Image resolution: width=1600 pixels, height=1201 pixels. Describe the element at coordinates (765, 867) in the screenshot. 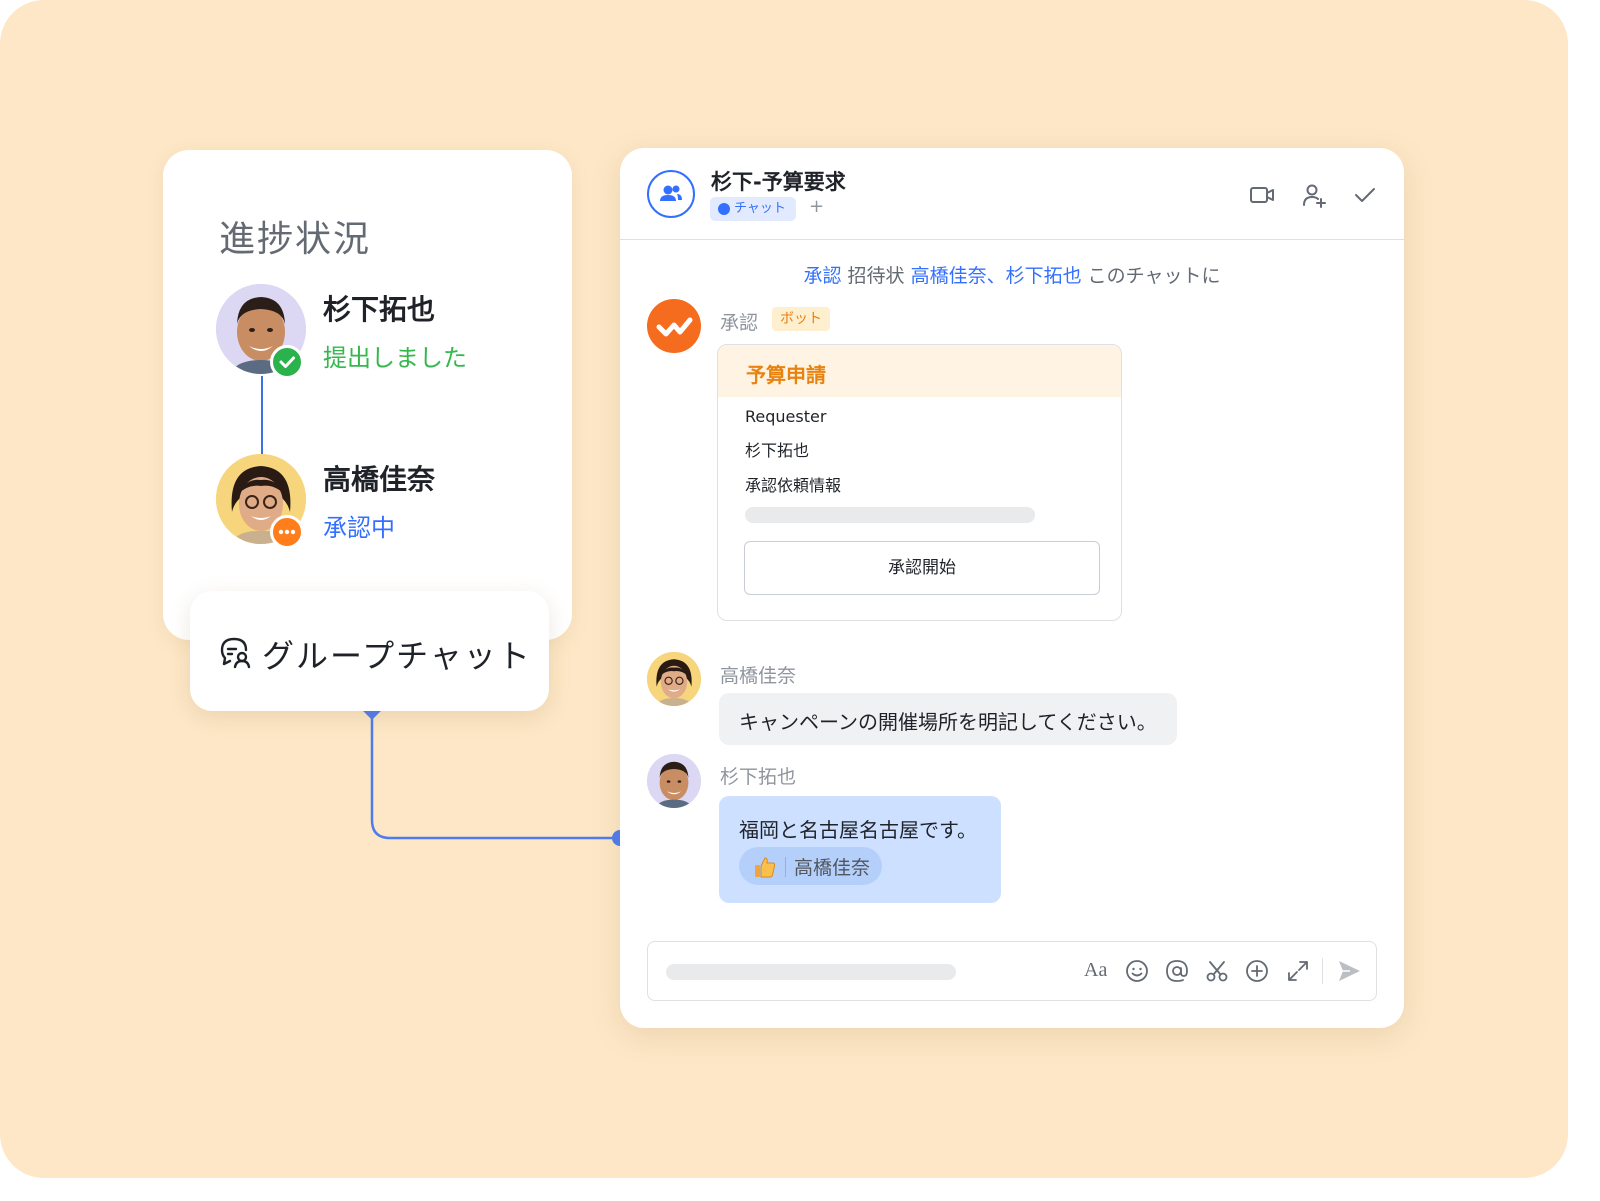

I see `thumbs-up-icon` at that location.